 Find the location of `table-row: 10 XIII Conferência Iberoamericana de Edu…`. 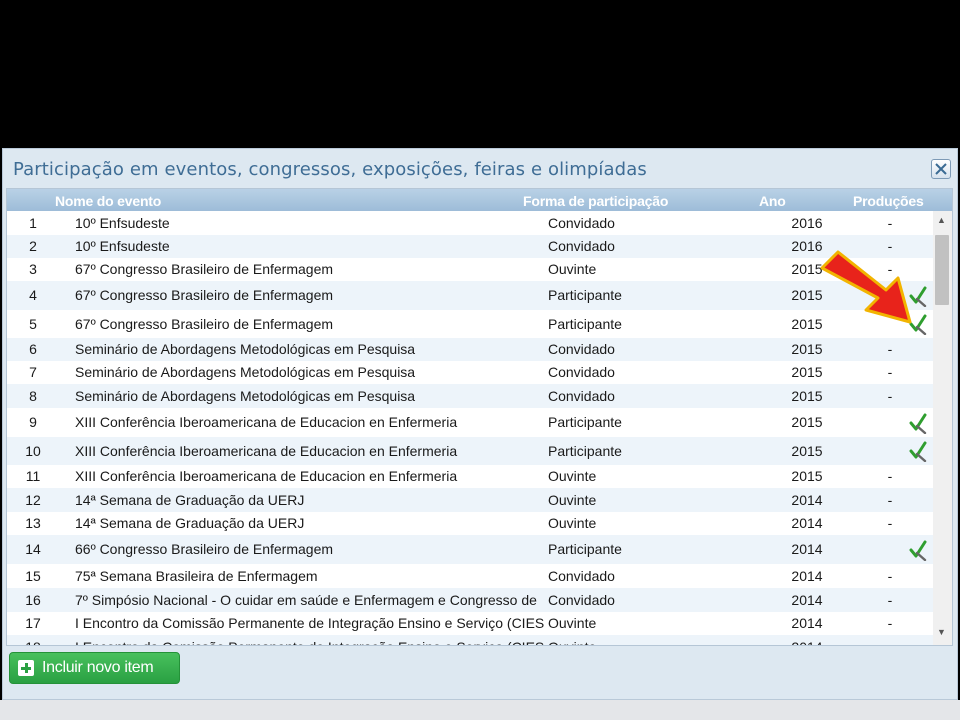

table-row: 10 XIII Conferência Iberoamericana de Edu… is located at coordinates (470, 451).